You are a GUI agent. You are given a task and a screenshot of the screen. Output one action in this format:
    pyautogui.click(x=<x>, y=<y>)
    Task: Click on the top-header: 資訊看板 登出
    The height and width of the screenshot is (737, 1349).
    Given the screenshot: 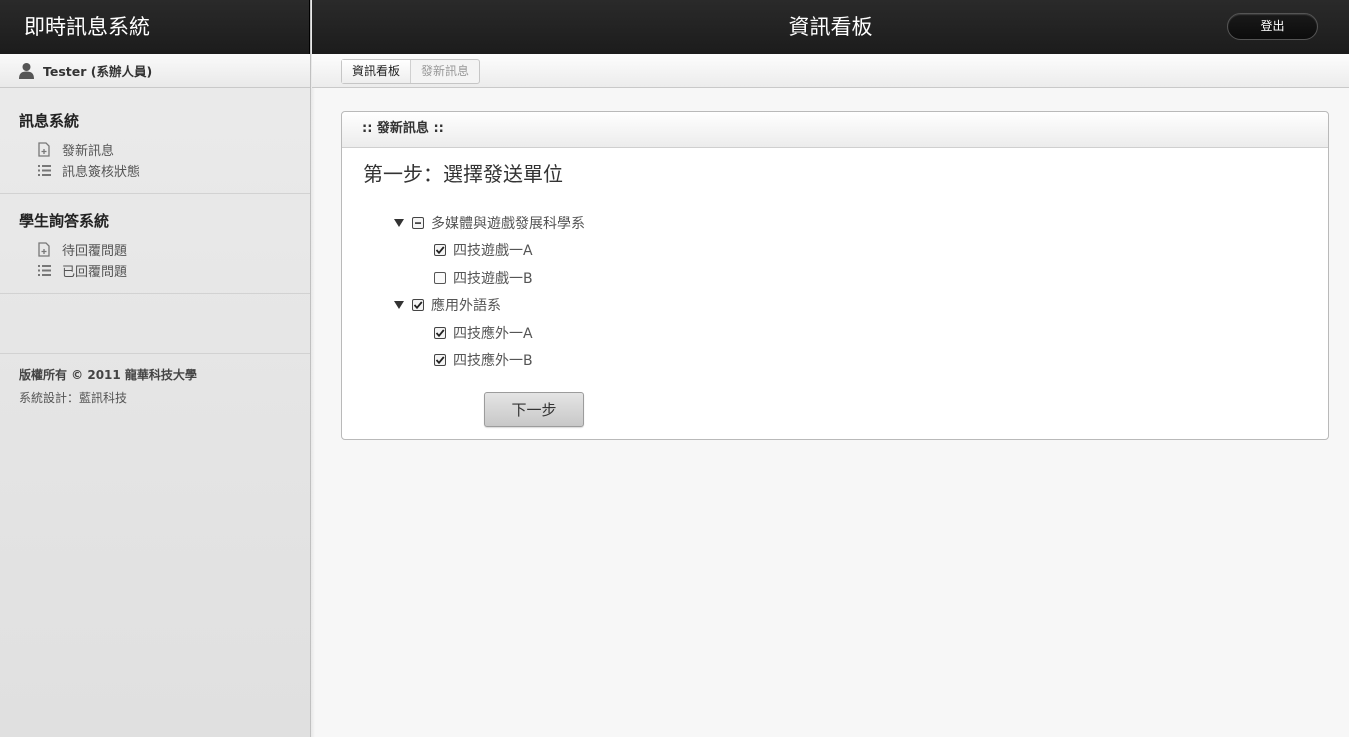 What is the action you would take?
    pyautogui.click(x=830, y=27)
    